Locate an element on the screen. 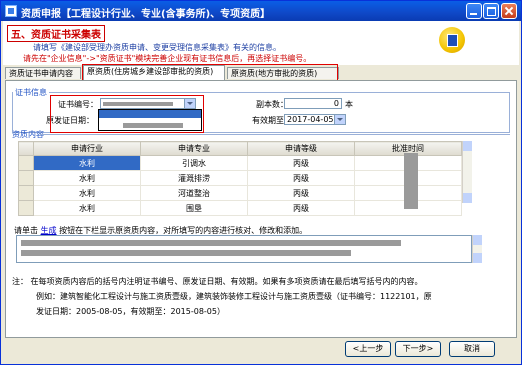 This screenshot has height=365, width=522. table-row: 水利 引调水 丙级 is located at coordinates (240, 163).